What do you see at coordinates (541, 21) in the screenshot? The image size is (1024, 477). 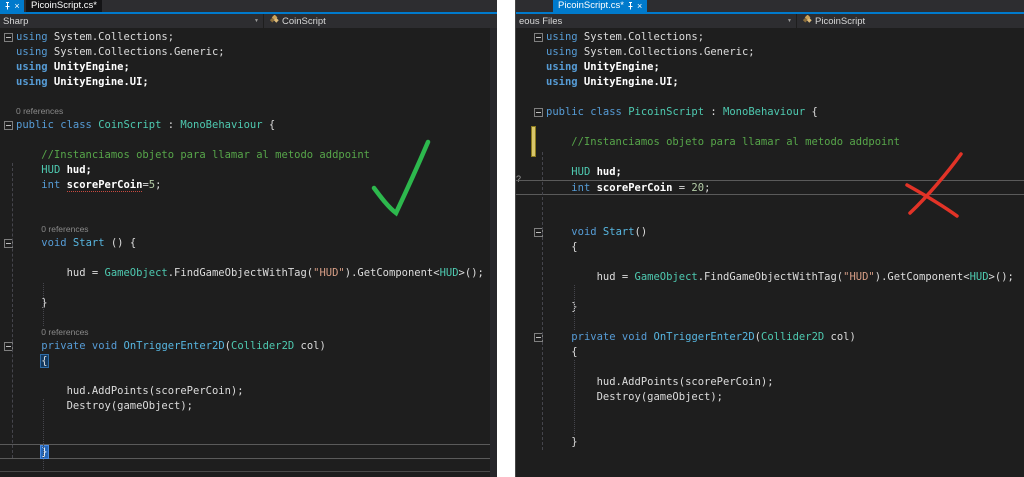 I see `project-dropdown-value: eous Files` at bounding box center [541, 21].